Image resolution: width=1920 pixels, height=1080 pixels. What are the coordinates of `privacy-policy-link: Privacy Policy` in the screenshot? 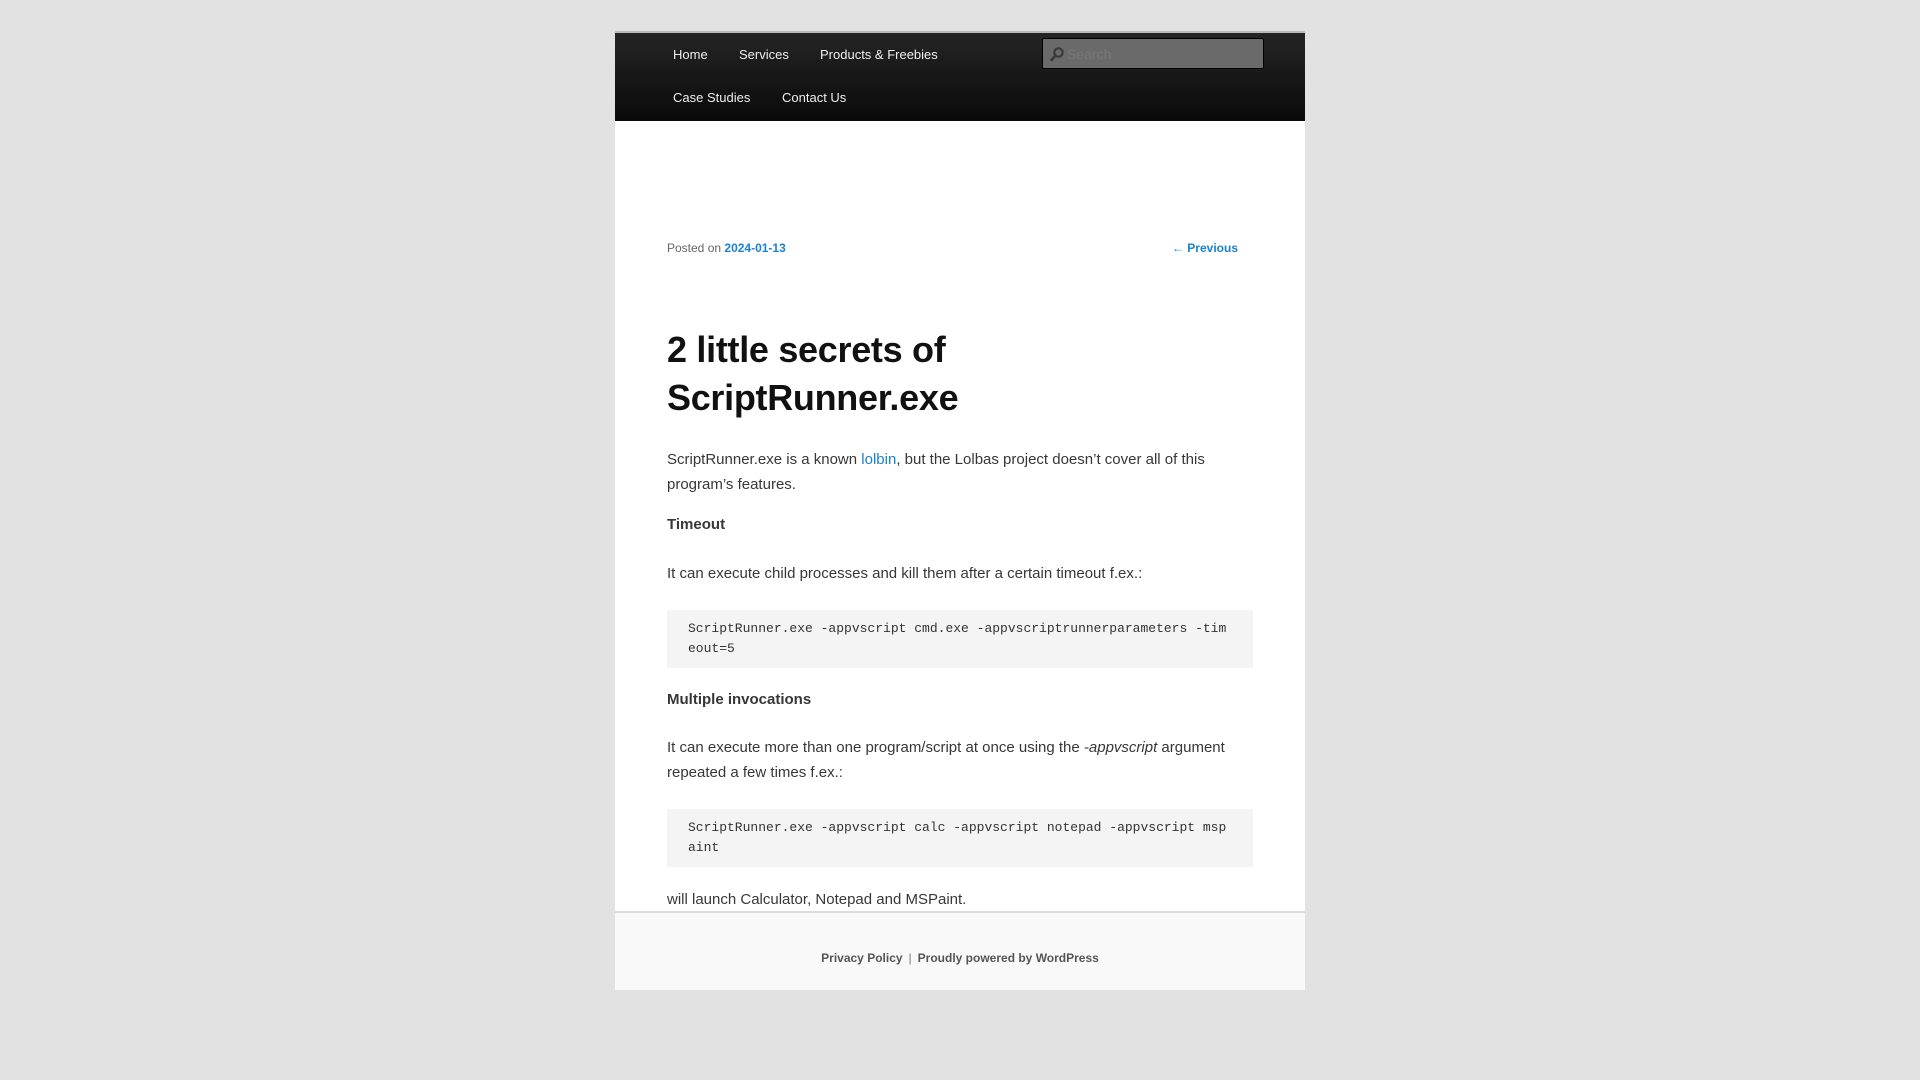 It's located at (861, 958).